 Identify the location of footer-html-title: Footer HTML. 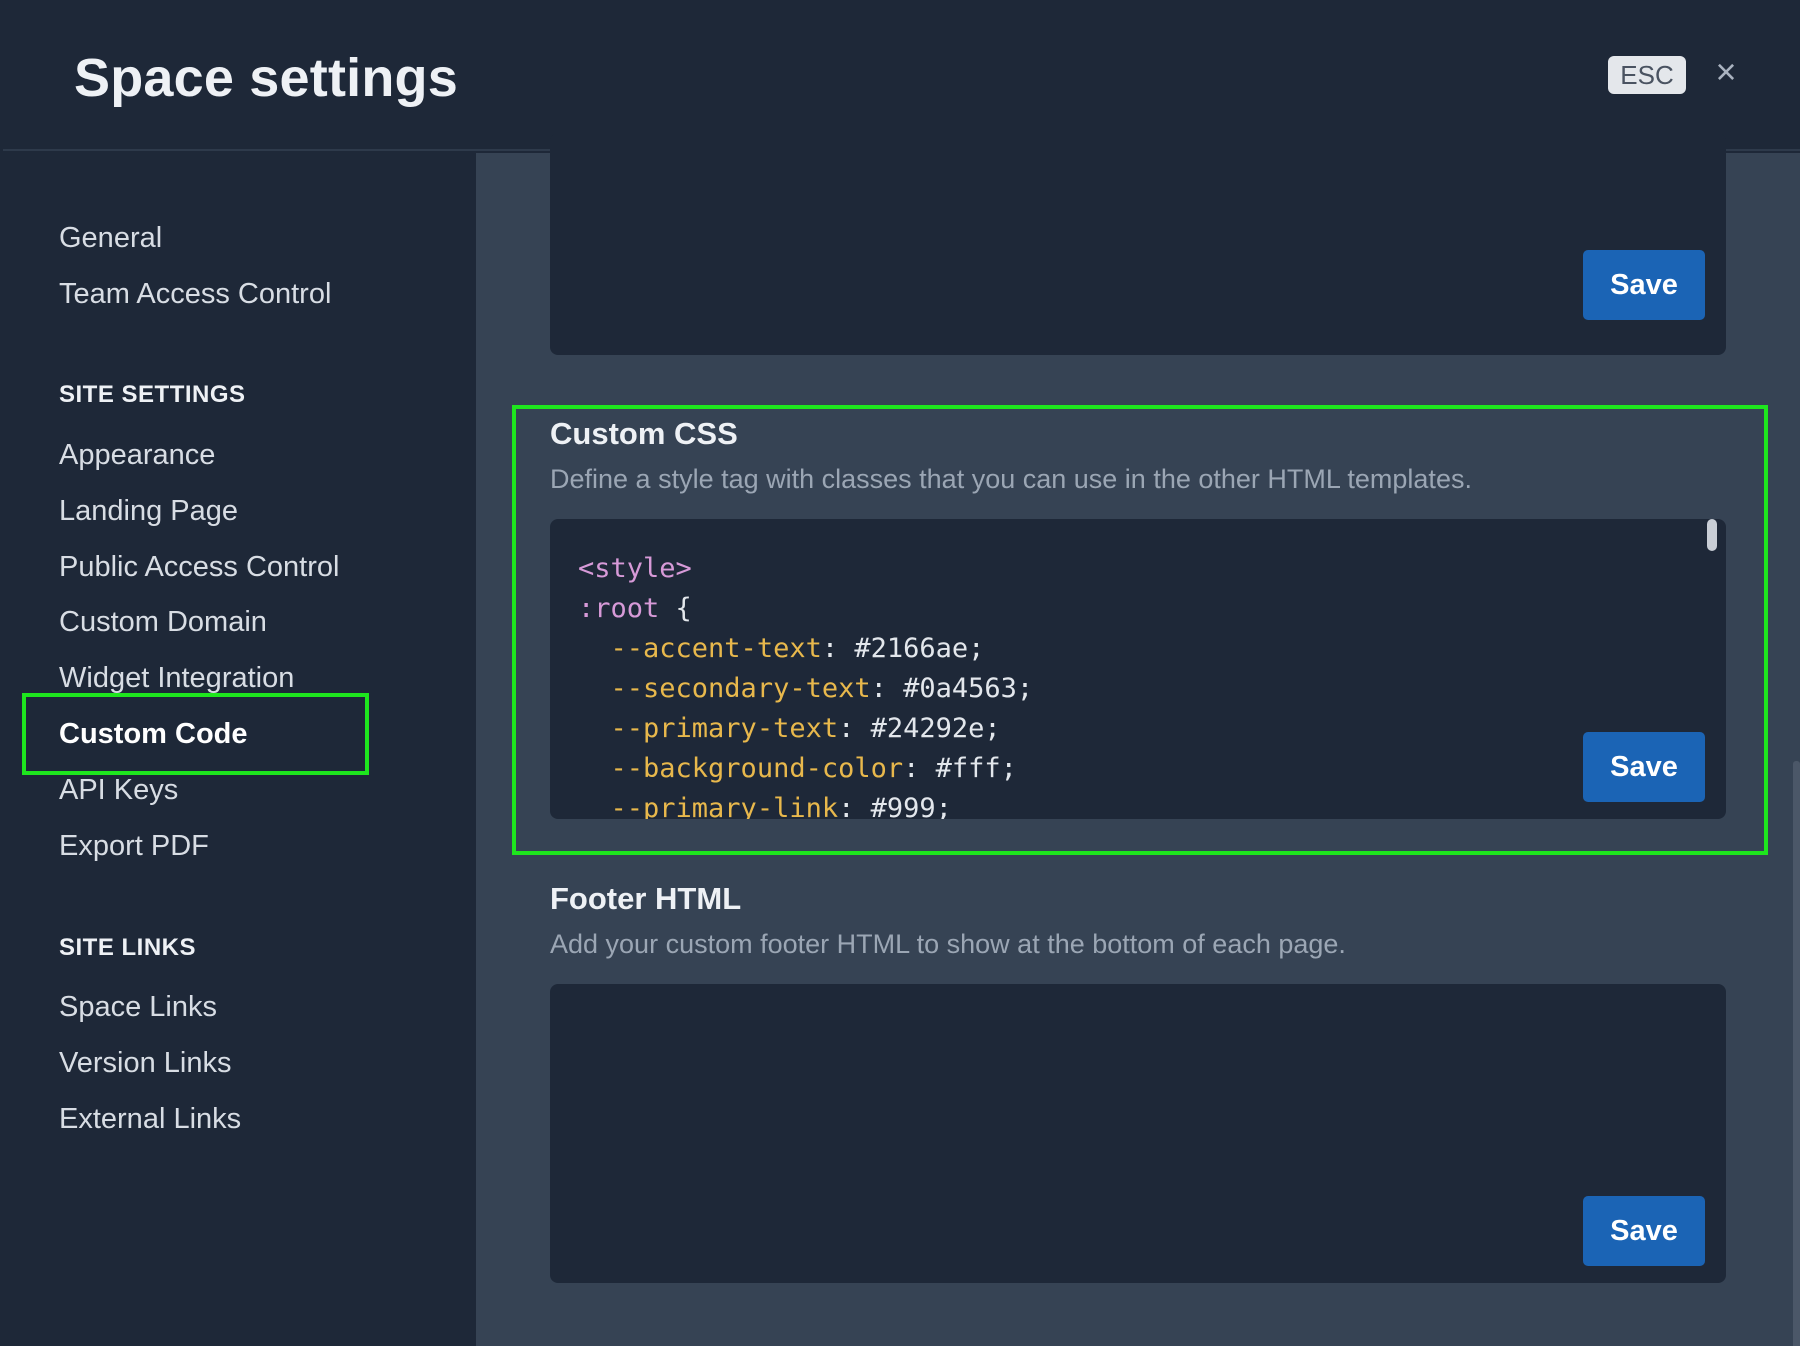
(646, 898).